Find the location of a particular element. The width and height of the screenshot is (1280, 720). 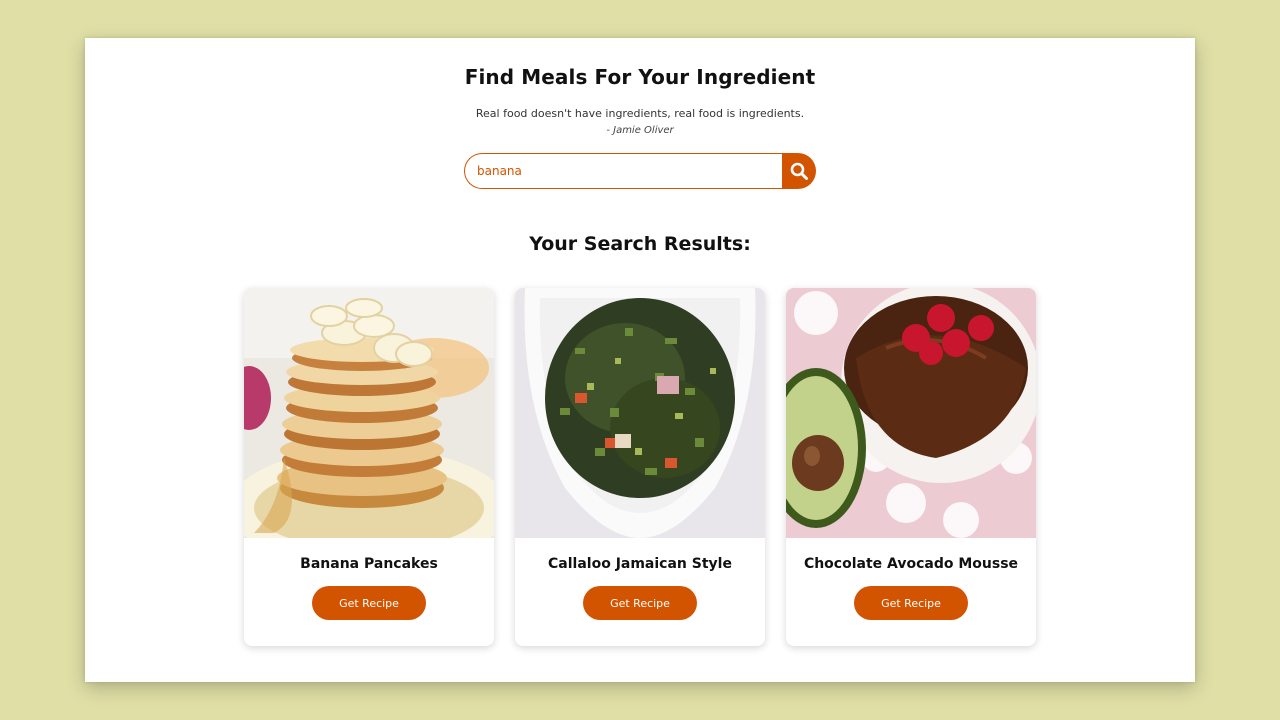

meal-card: Callaloo Jamaican Style Get Recipe is located at coordinates (640, 467).